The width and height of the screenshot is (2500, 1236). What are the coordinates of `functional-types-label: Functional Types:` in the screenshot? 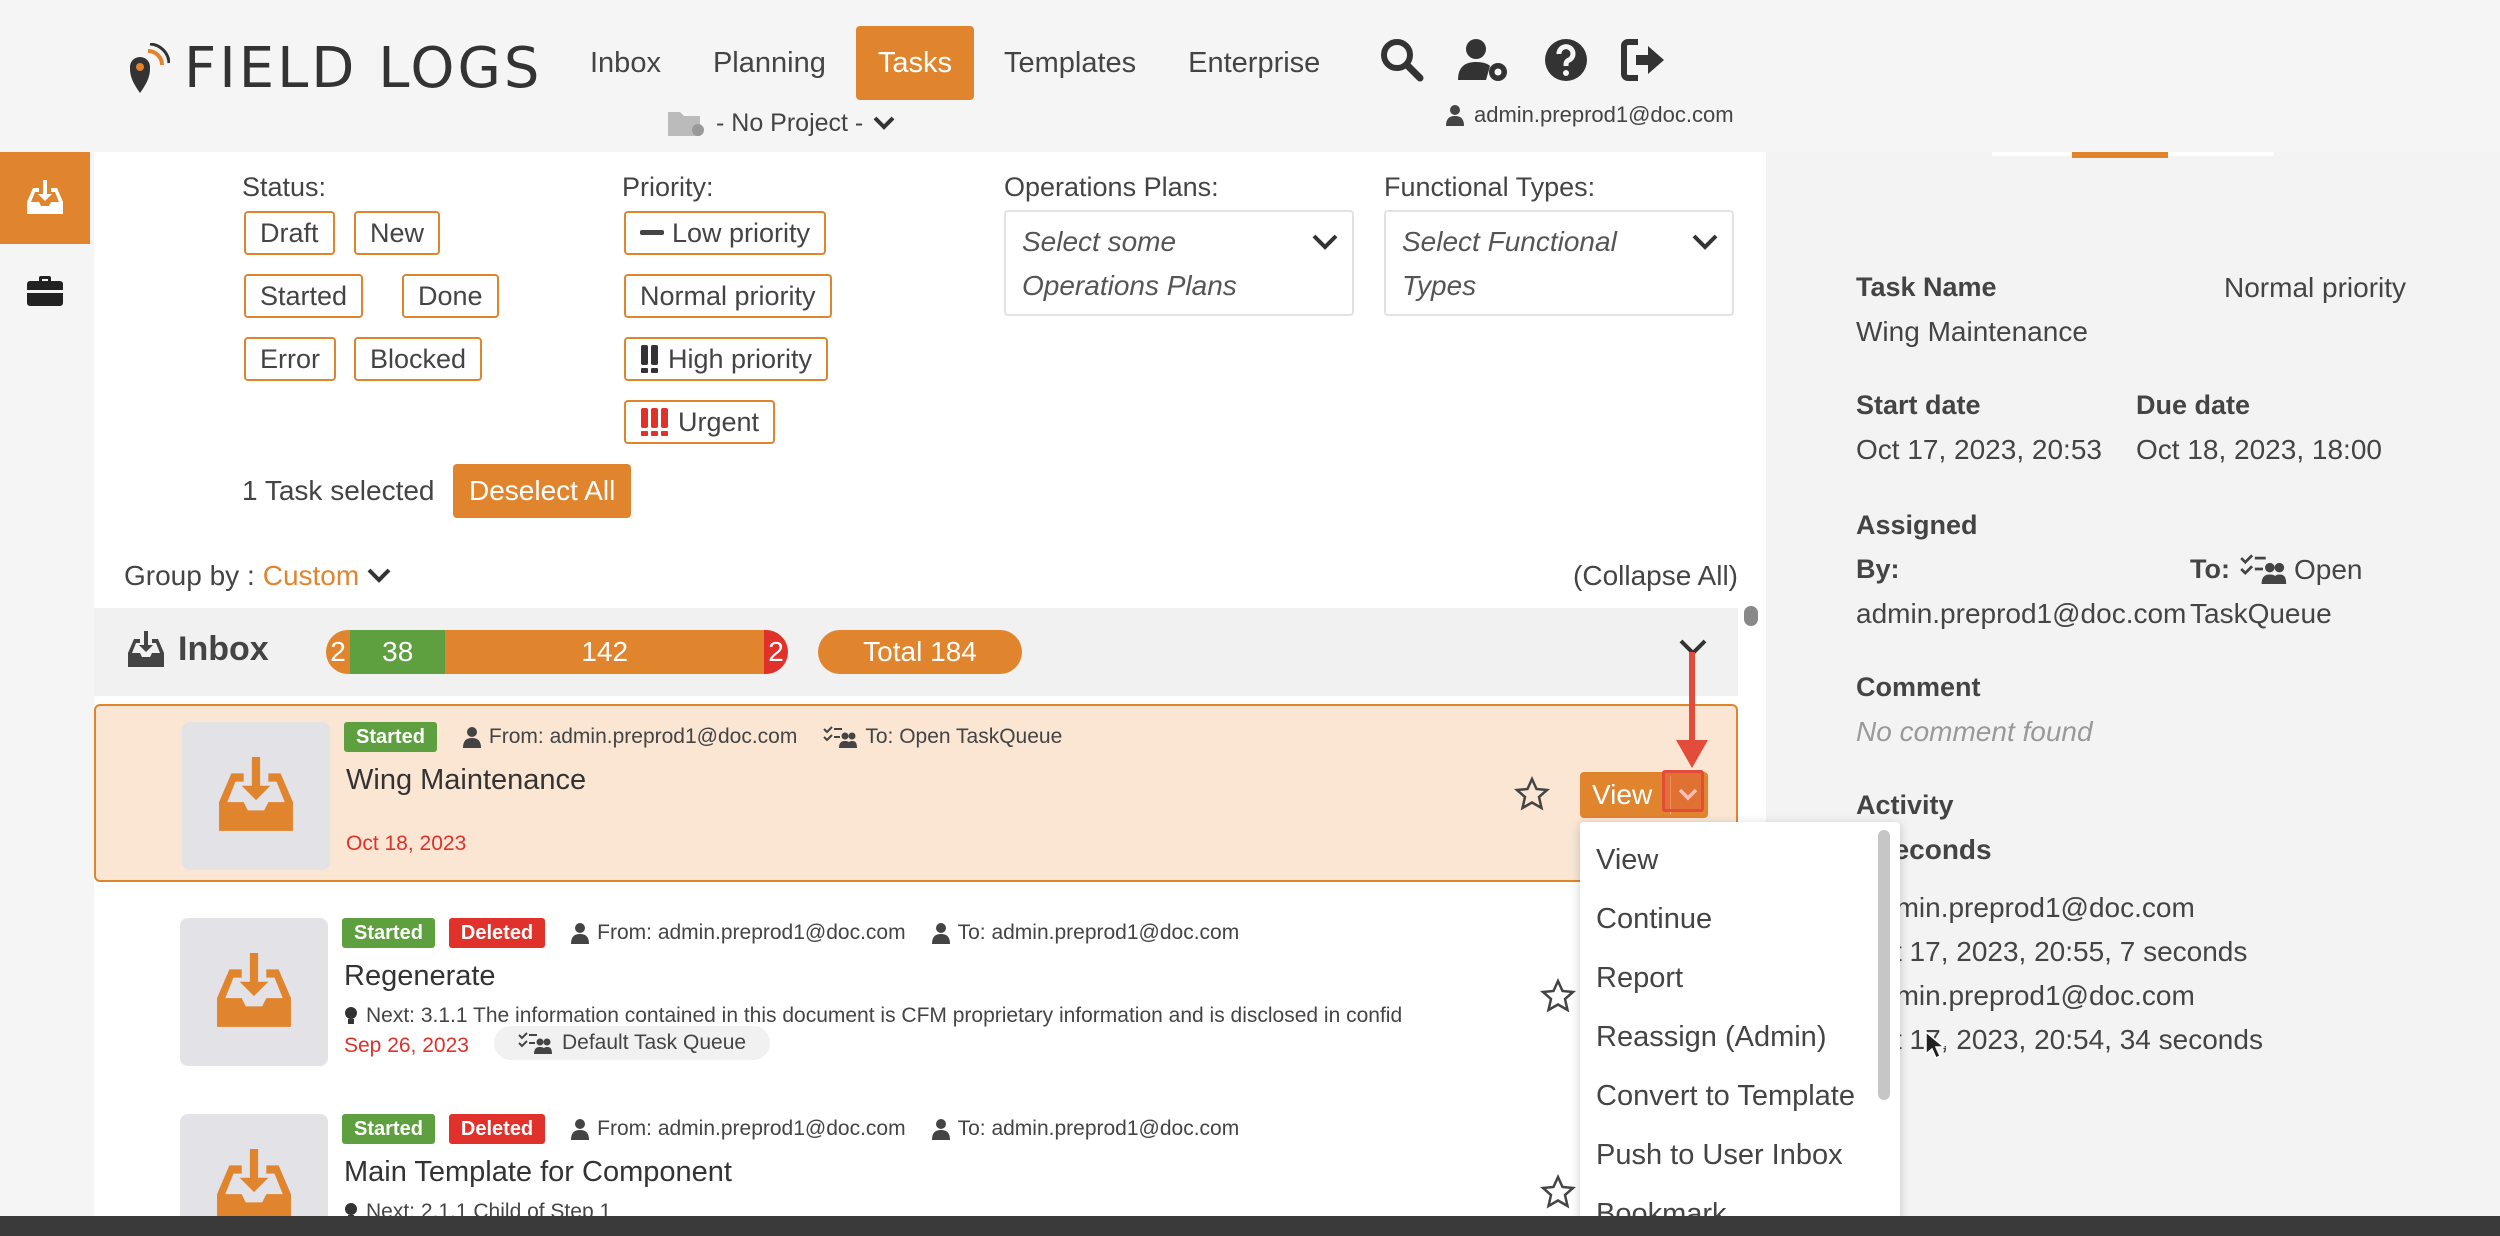 It's located at (1490, 187).